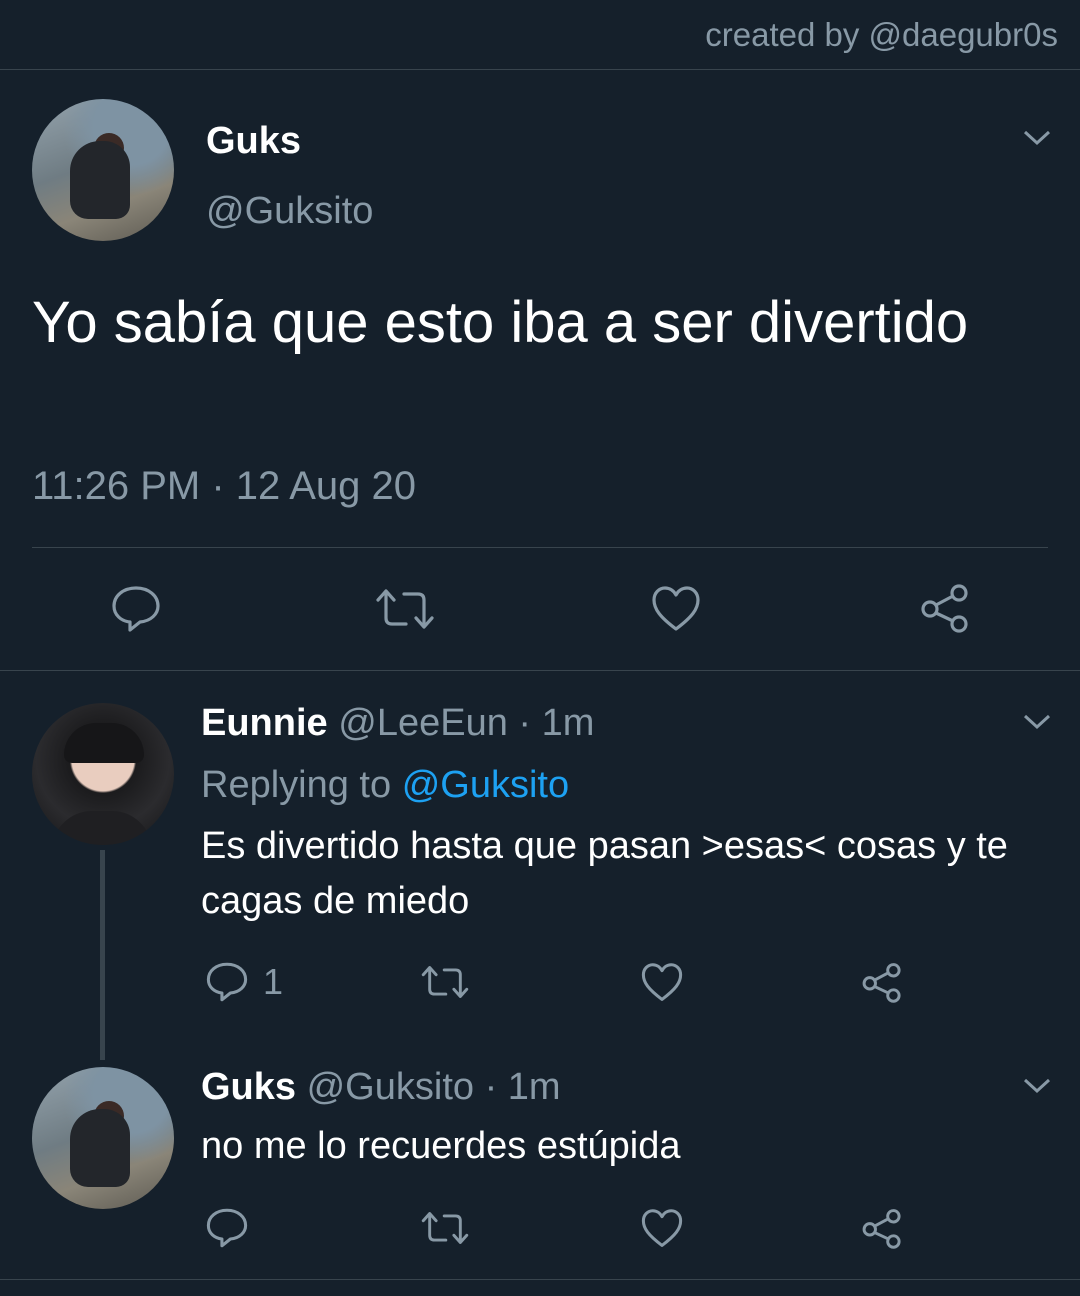  I want to click on mention-link: @Guksito, so click(485, 785).